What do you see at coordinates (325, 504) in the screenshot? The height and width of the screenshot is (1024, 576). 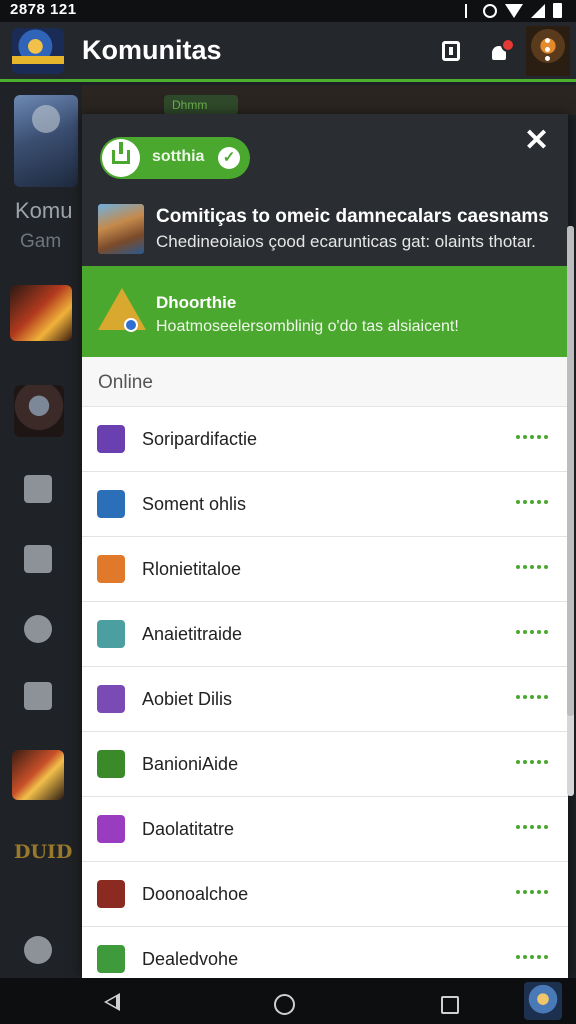 I see `list-item: Soment ohlis` at bounding box center [325, 504].